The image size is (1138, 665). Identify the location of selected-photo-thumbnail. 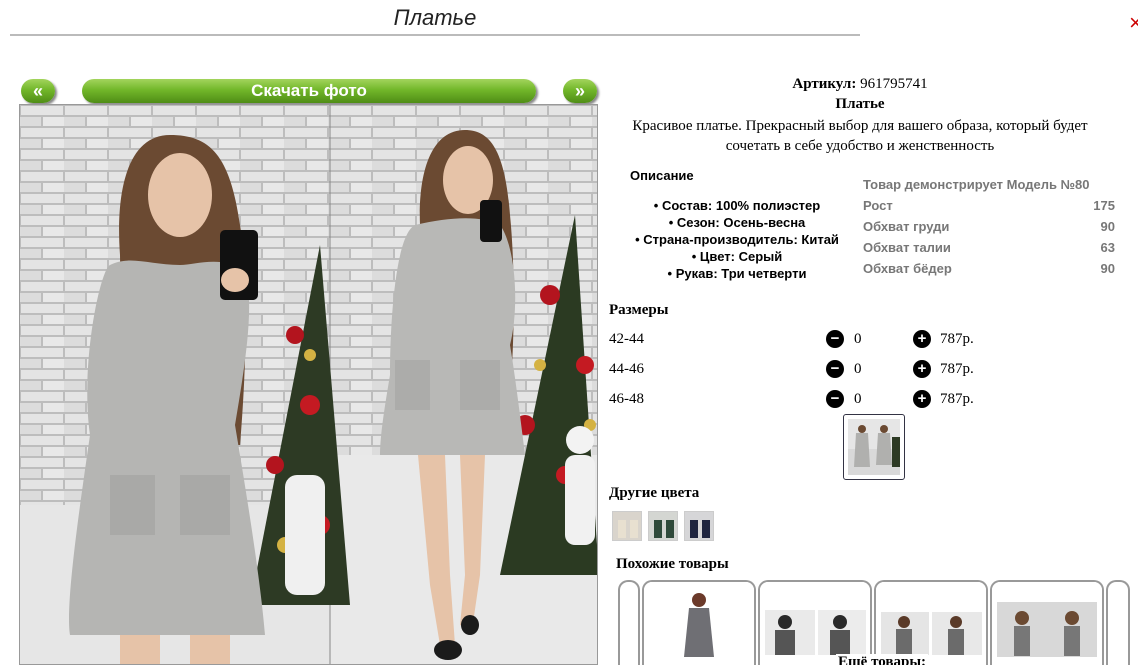
(874, 447).